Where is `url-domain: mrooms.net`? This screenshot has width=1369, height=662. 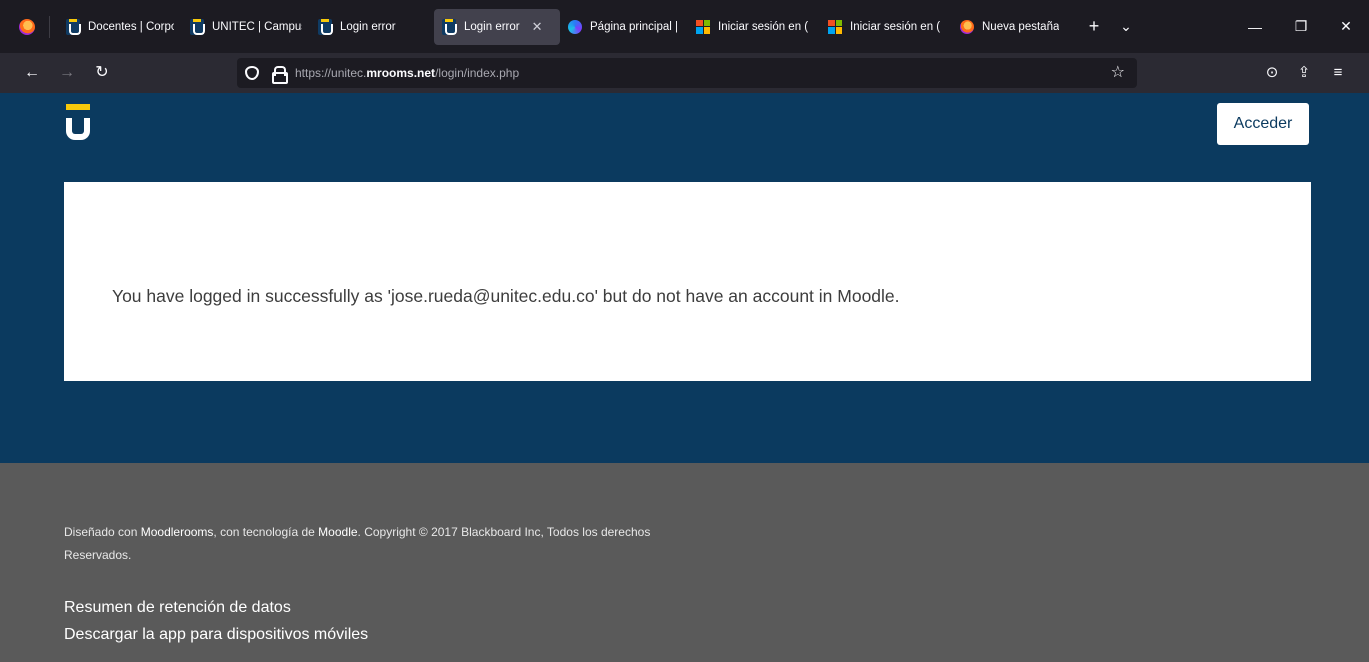 url-domain: mrooms.net is located at coordinates (401, 73).